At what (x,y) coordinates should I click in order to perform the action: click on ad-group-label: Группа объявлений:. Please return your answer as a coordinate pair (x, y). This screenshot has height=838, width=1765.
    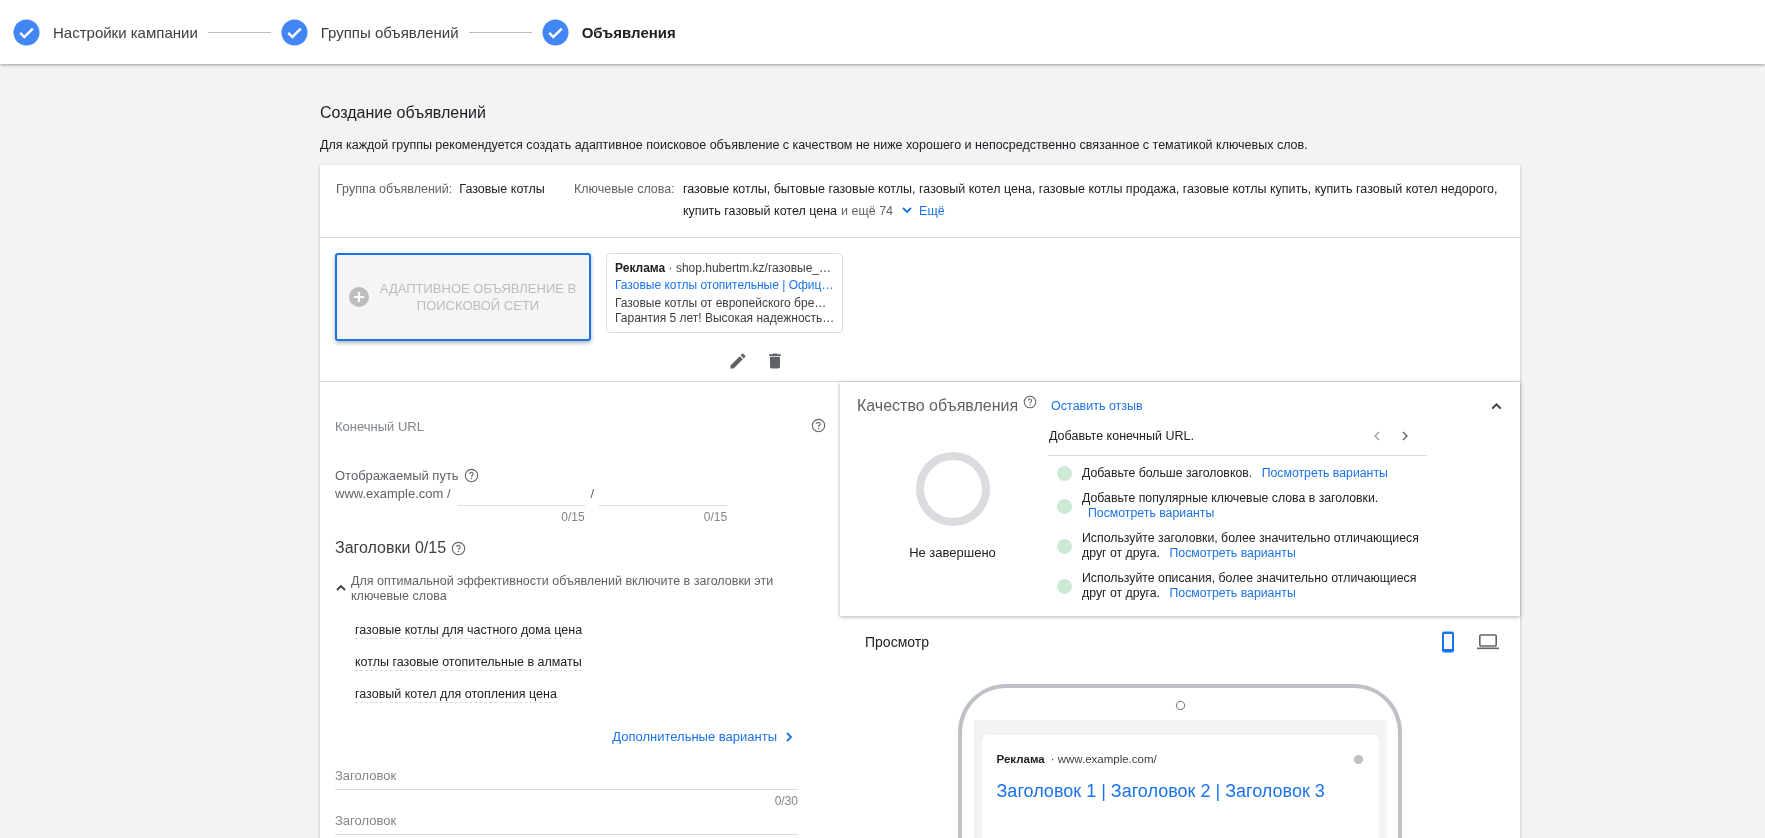
    Looking at the image, I should click on (394, 189).